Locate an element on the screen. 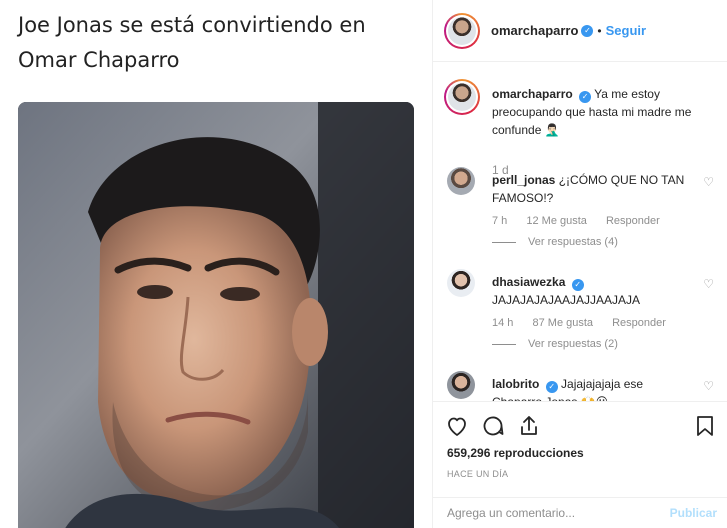 This screenshot has width=727, height=528. comment-meta: 7 h 12 Me gusta Responder is located at coordinates (584, 221).